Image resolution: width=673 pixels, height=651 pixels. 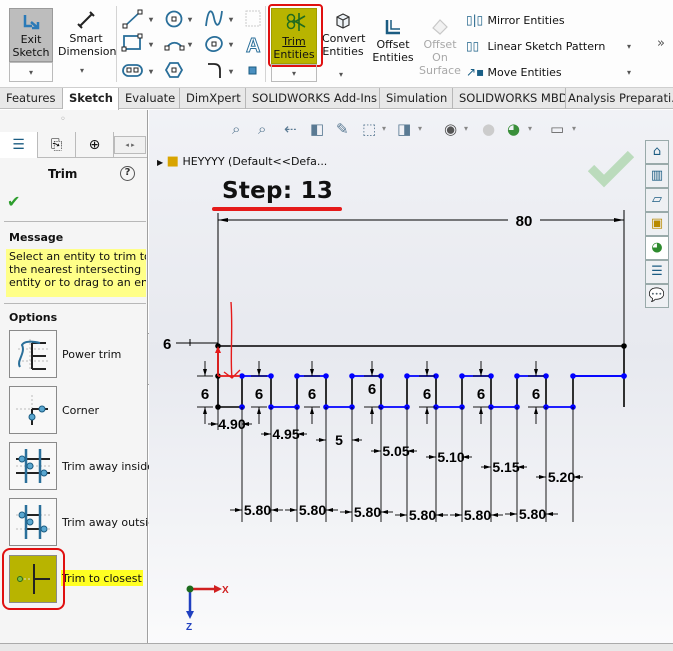 What do you see at coordinates (232, 340) in the screenshot?
I see `red-arrow-annotation` at bounding box center [232, 340].